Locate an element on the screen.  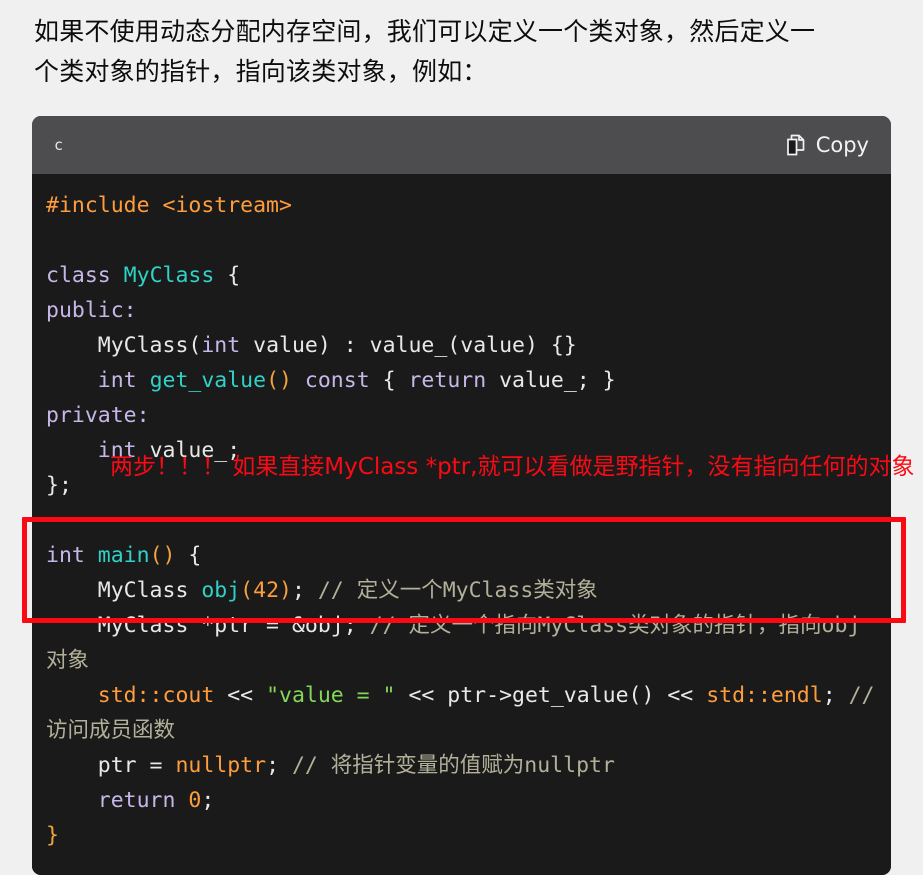
token-obj-num: 42 is located at coordinates (266, 590).